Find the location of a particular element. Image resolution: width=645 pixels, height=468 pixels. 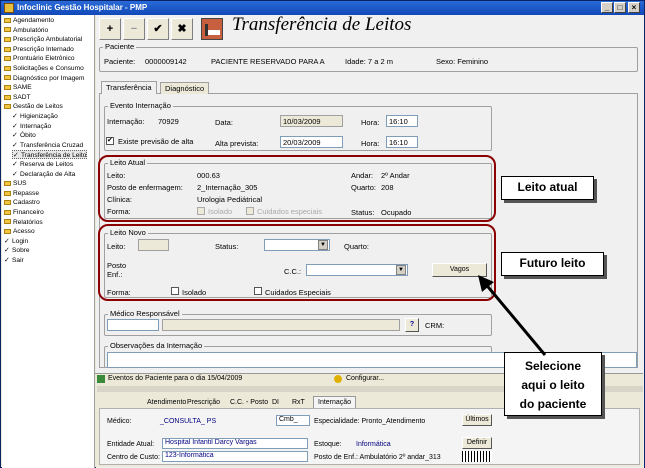

tree-item: Prescrição Ambulatorial is located at coordinates (43, 39).